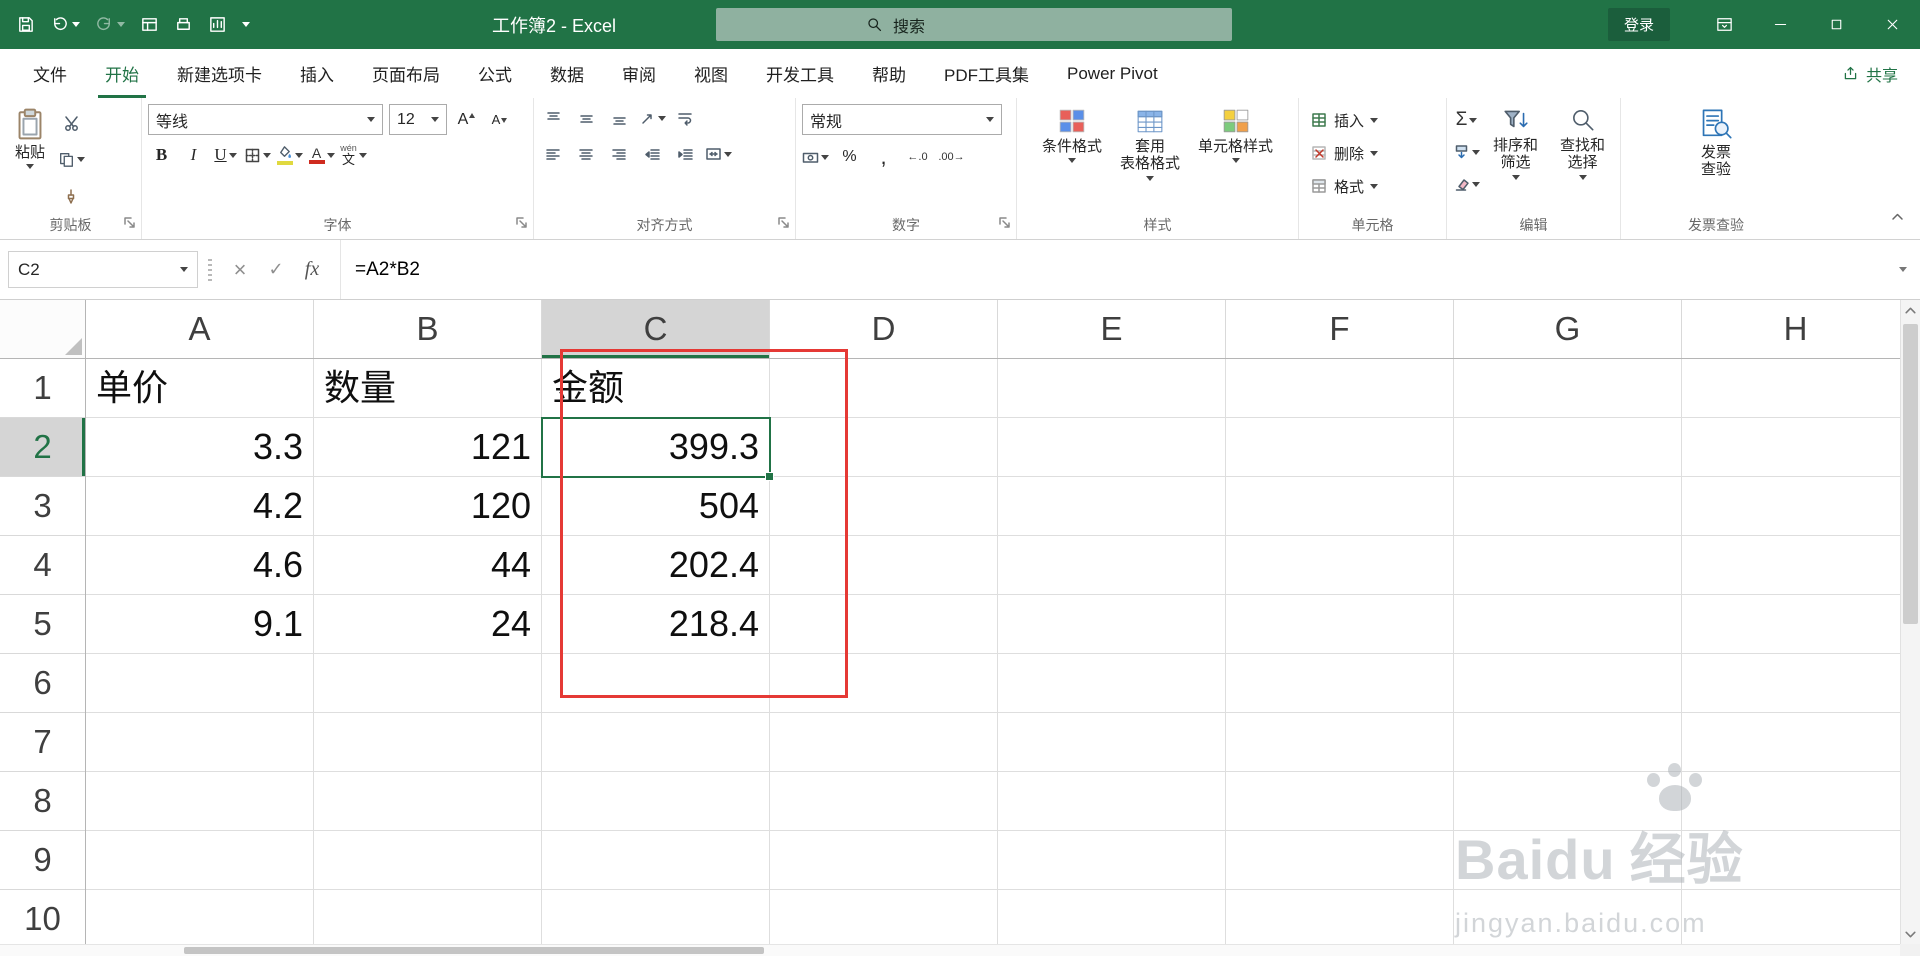 The image size is (1920, 956). Describe the element at coordinates (1340, 506) in the screenshot. I see `cell-F3` at that location.